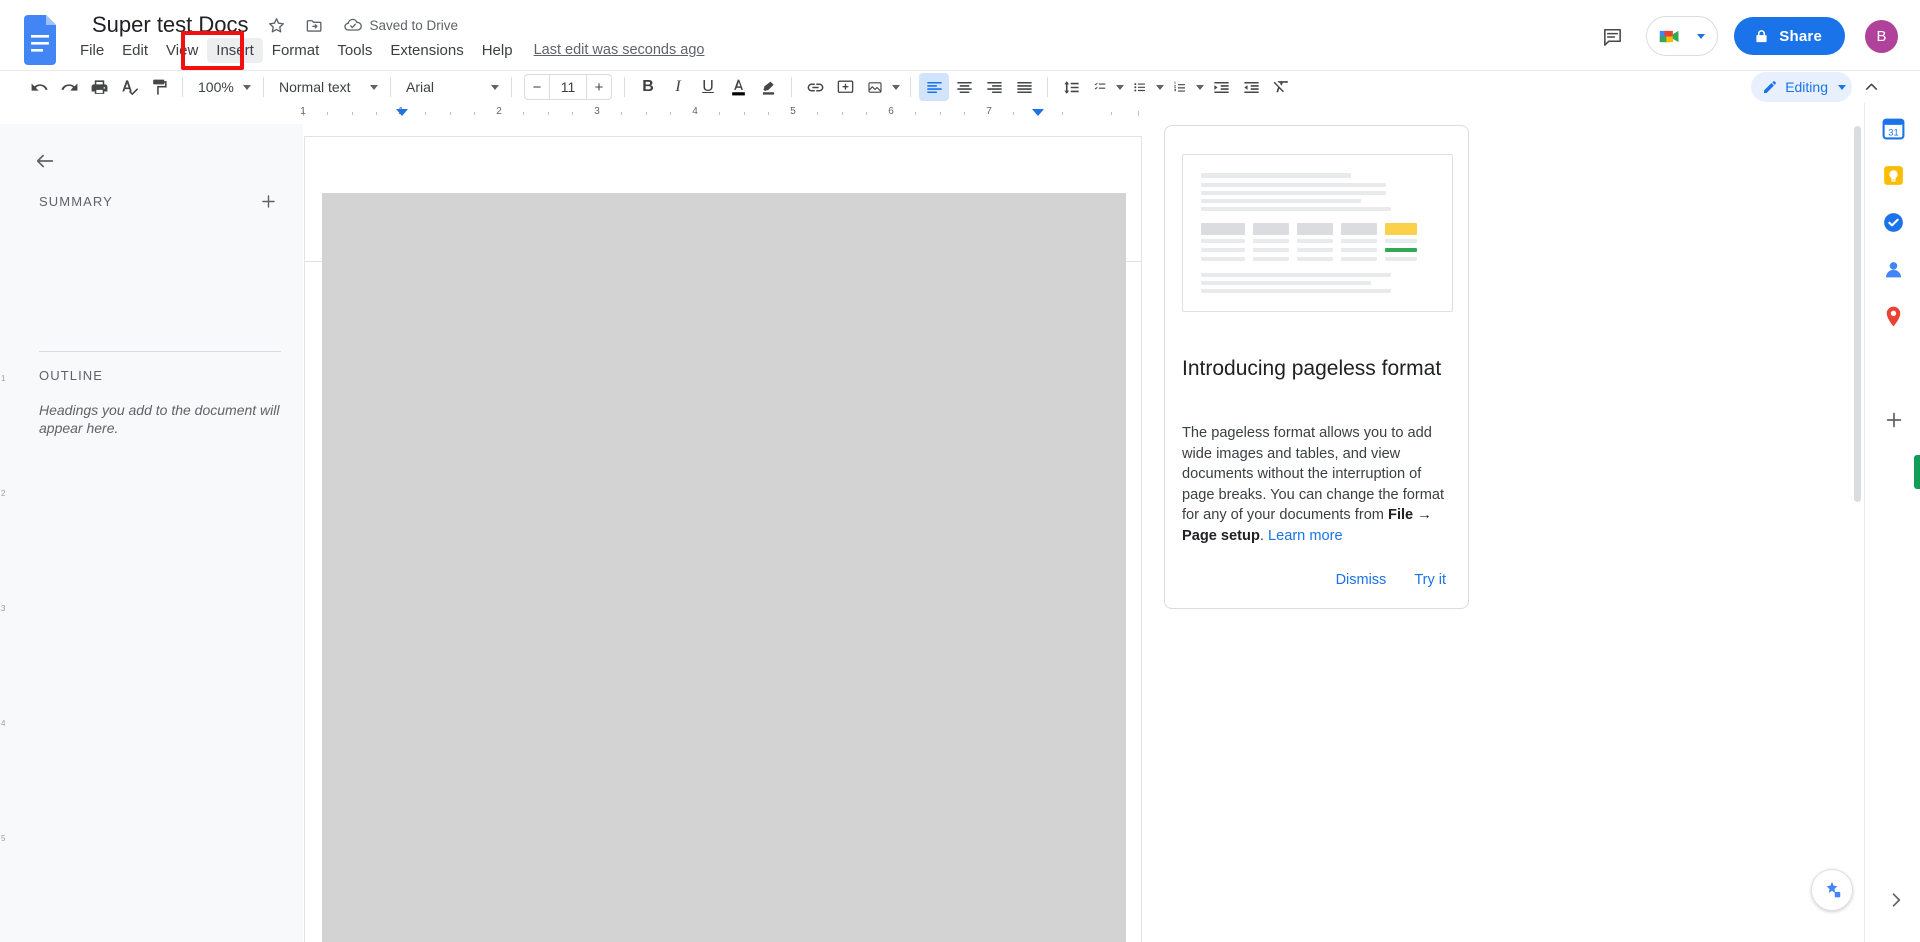  I want to click on add-on-plus-icon, so click(1893, 419).